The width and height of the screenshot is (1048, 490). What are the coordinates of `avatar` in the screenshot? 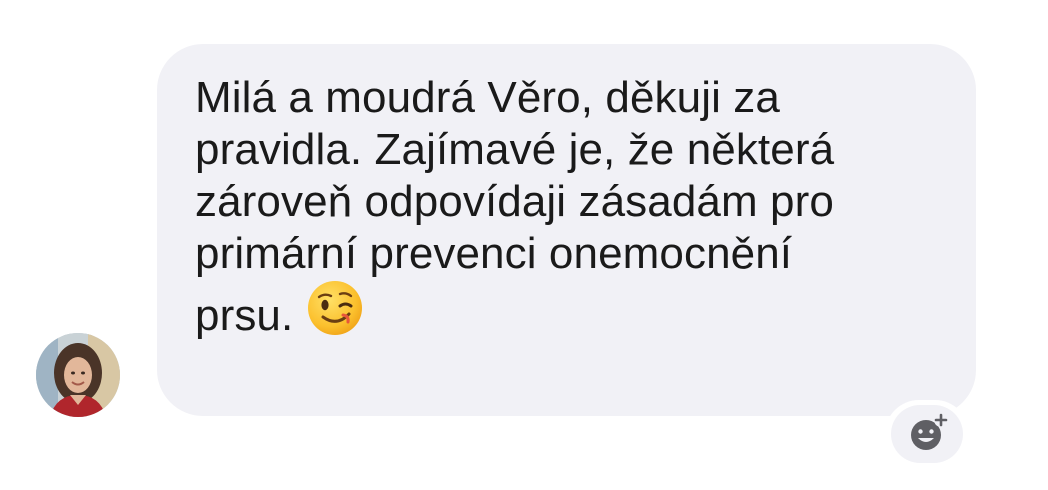 It's located at (78, 375).